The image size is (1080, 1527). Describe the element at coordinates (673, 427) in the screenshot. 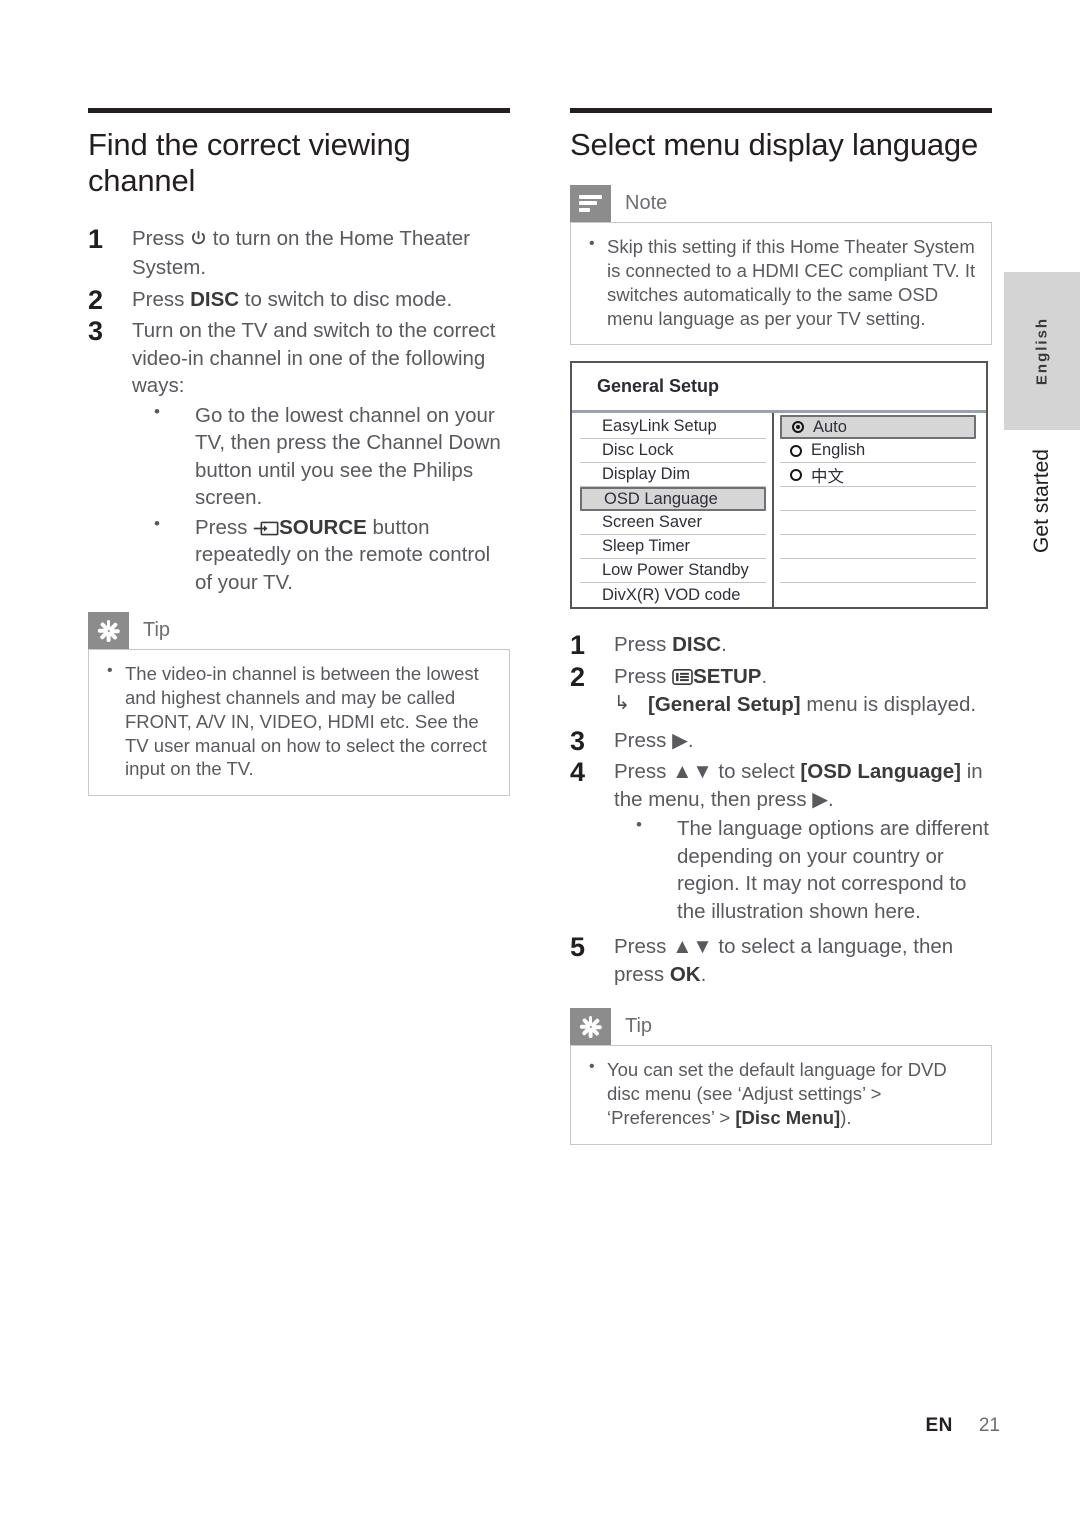

I see `osd-menu-item: EasyLink Setup` at that location.